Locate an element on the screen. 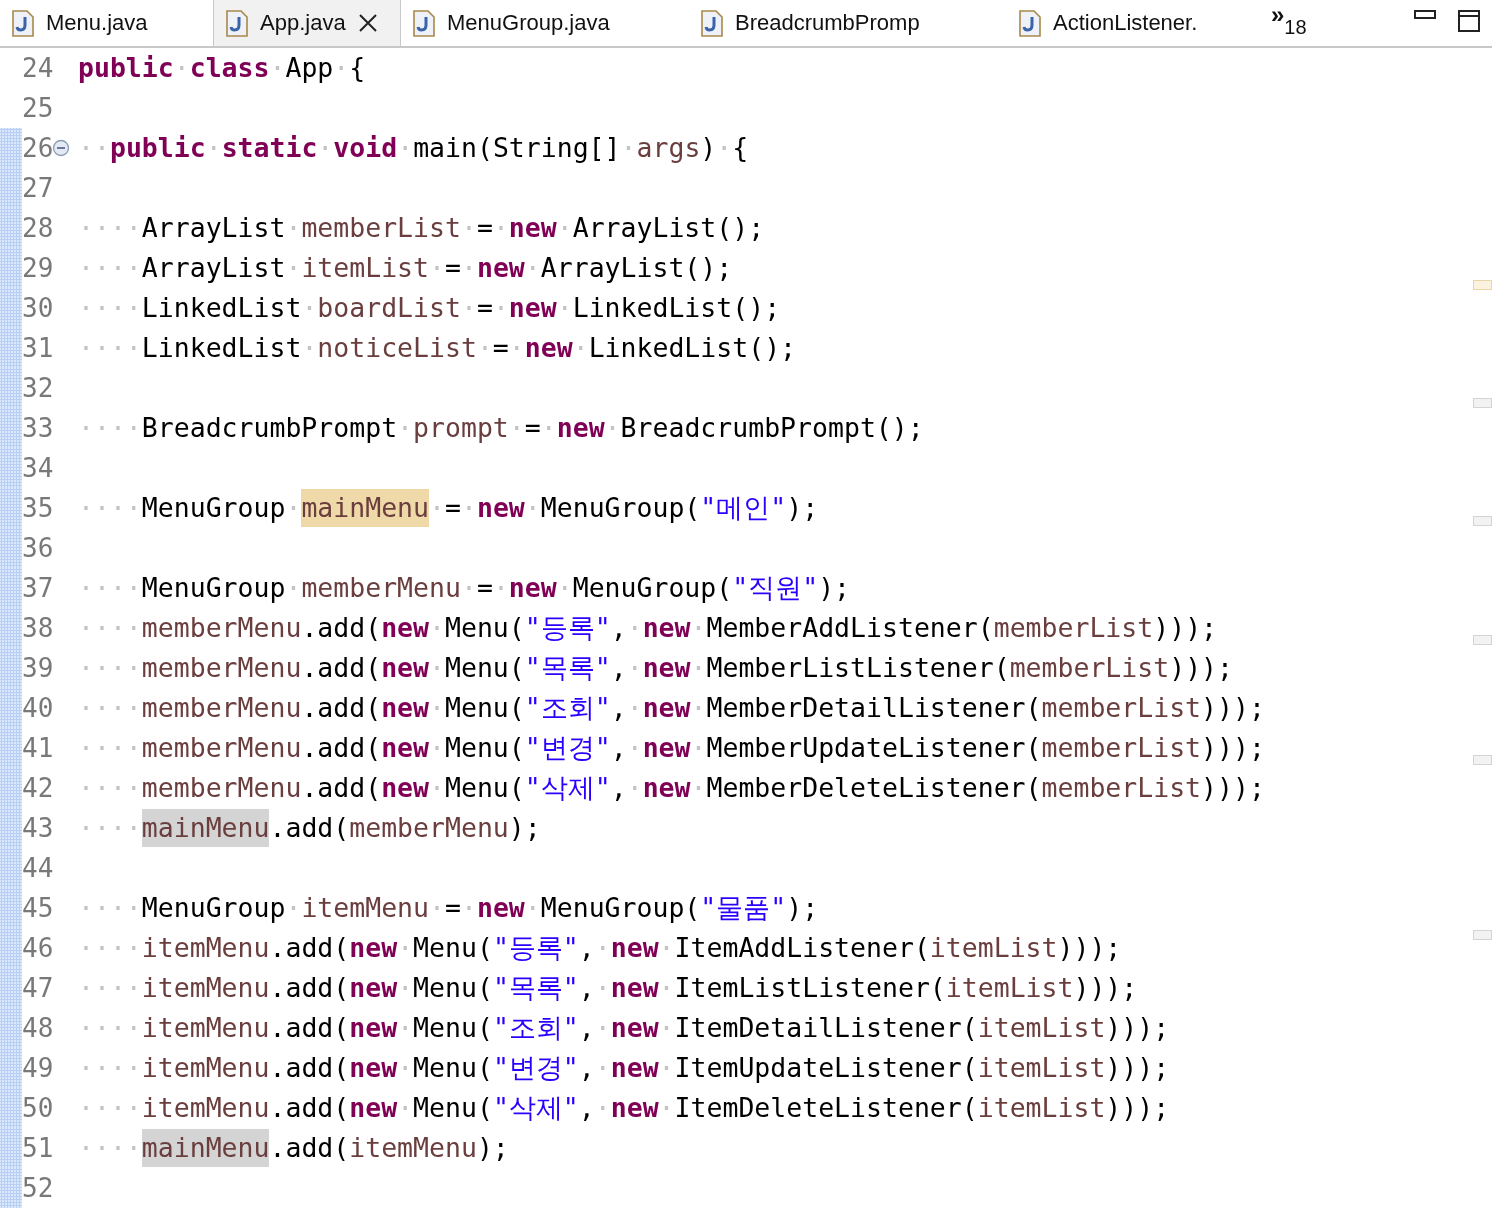 This screenshot has height=1210, width=1492. line-number: 46 is located at coordinates (38, 948).